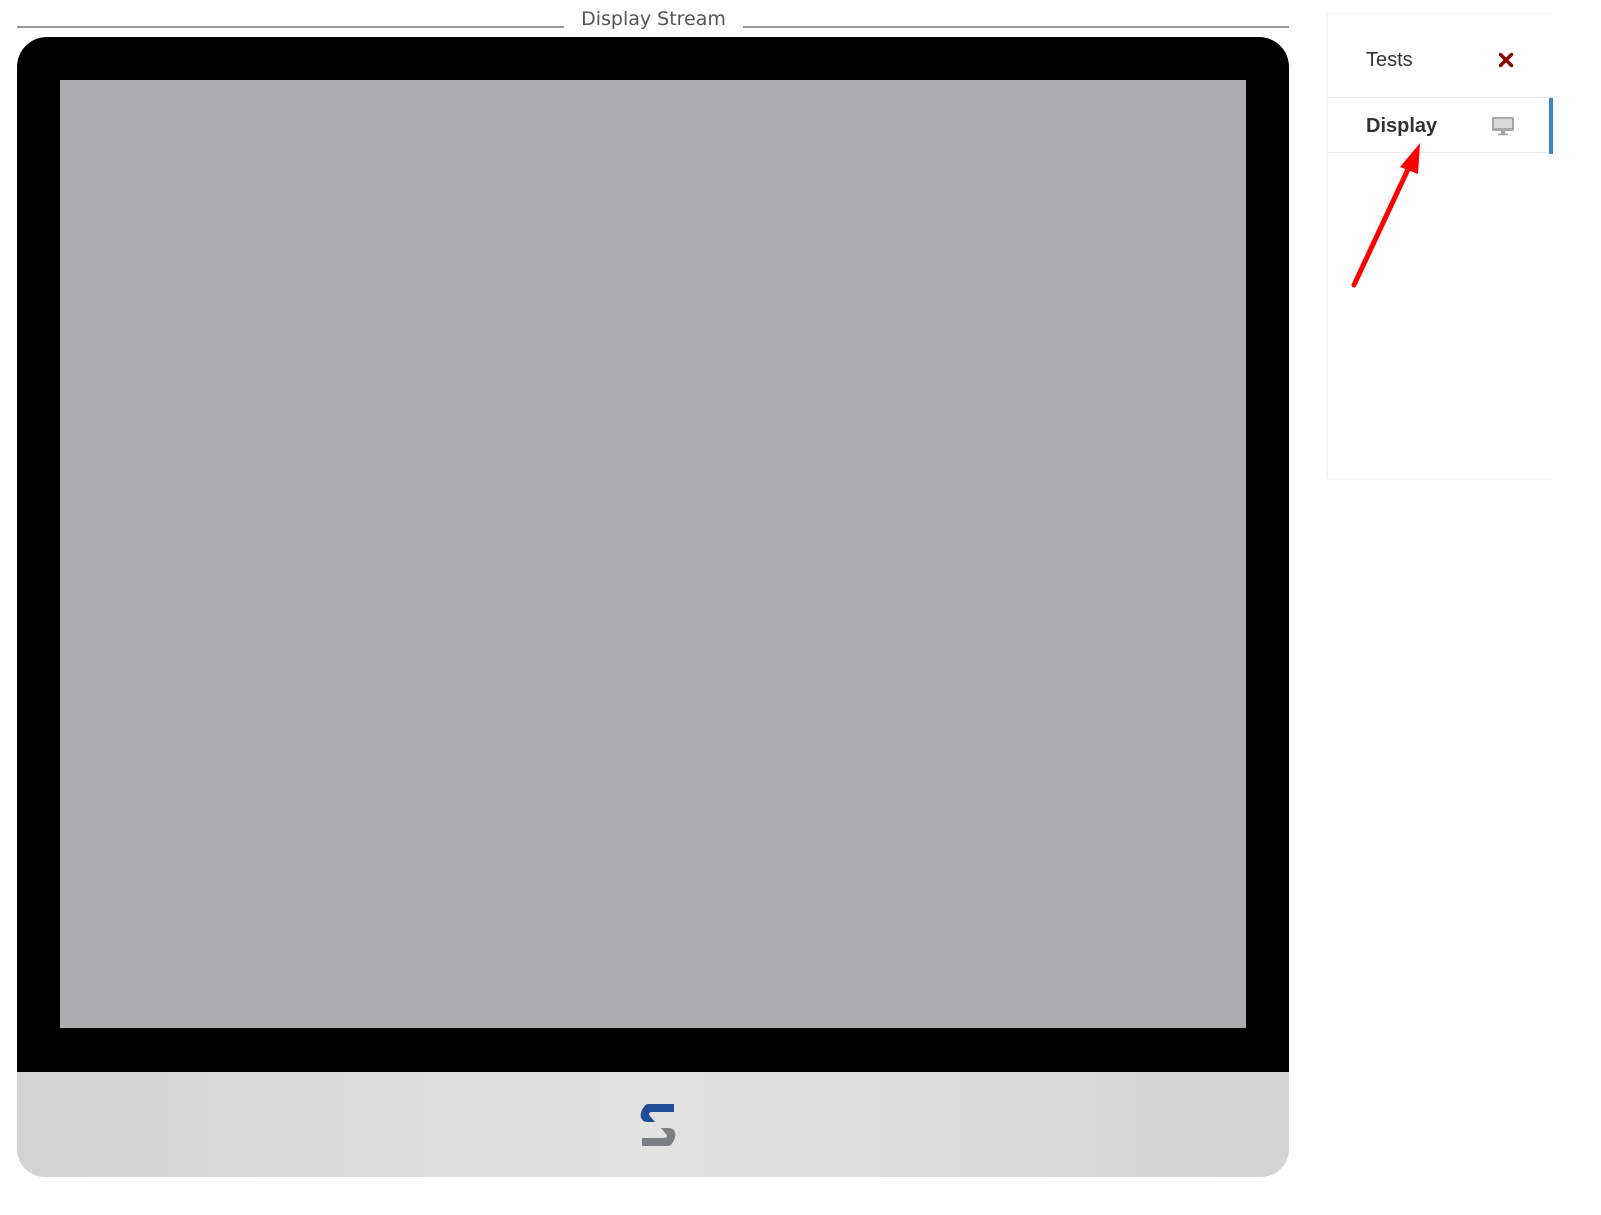  I want to click on side-panel: Tests Display, so click(1440, 246).